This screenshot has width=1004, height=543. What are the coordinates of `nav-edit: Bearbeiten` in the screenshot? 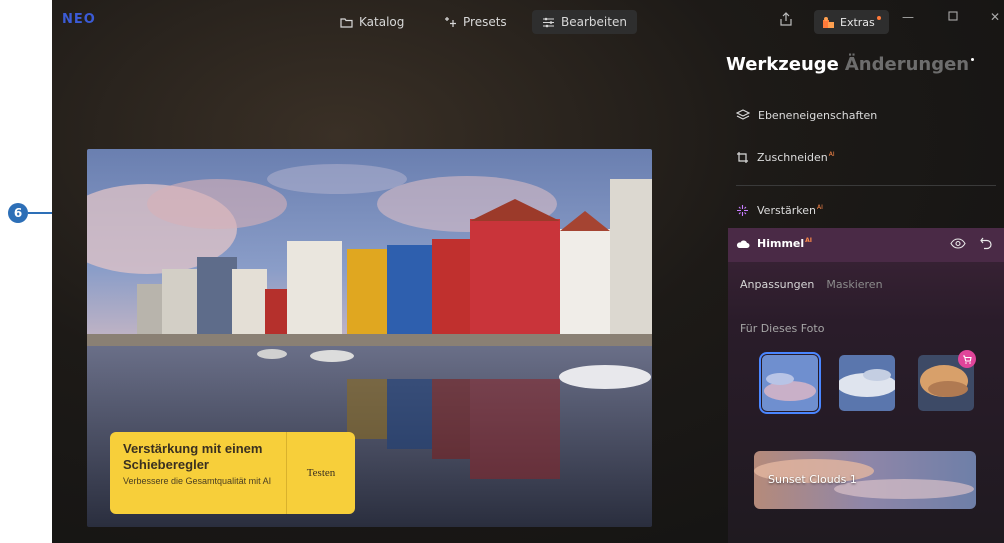 It's located at (584, 22).